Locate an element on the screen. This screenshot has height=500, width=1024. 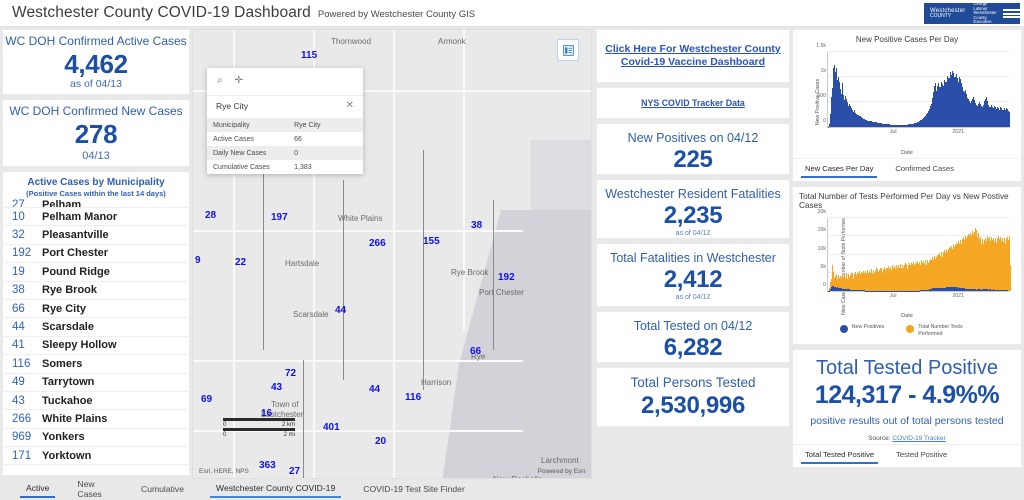
map-case-count: 116 is located at coordinates (413, 397).